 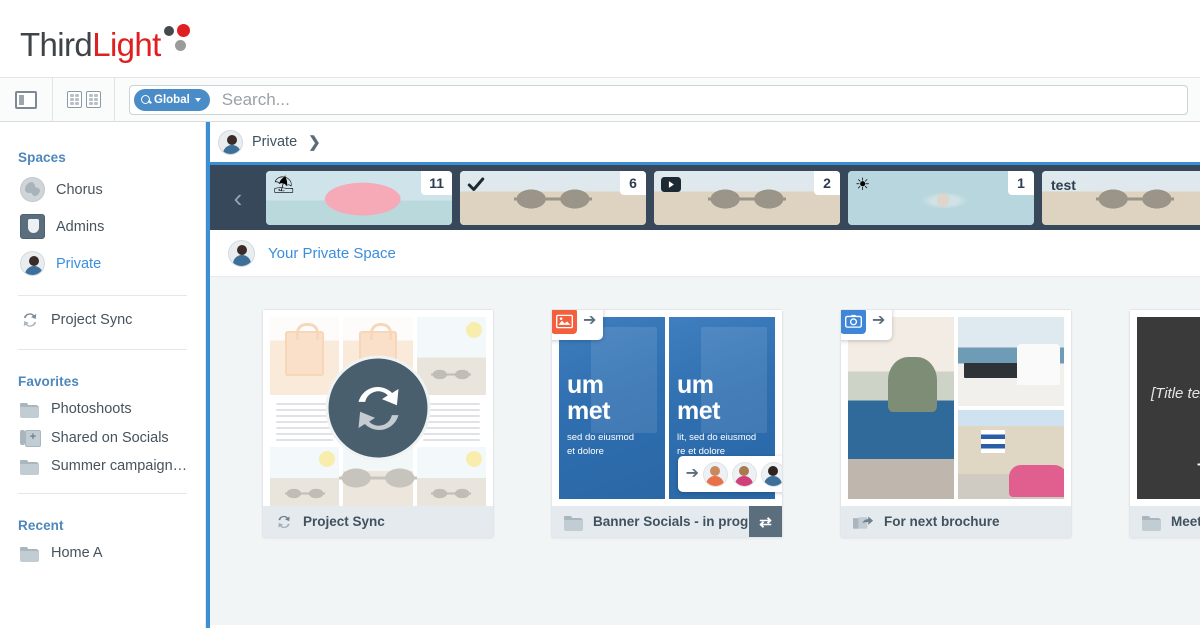 I want to click on tab-item: 2, so click(x=747, y=197).